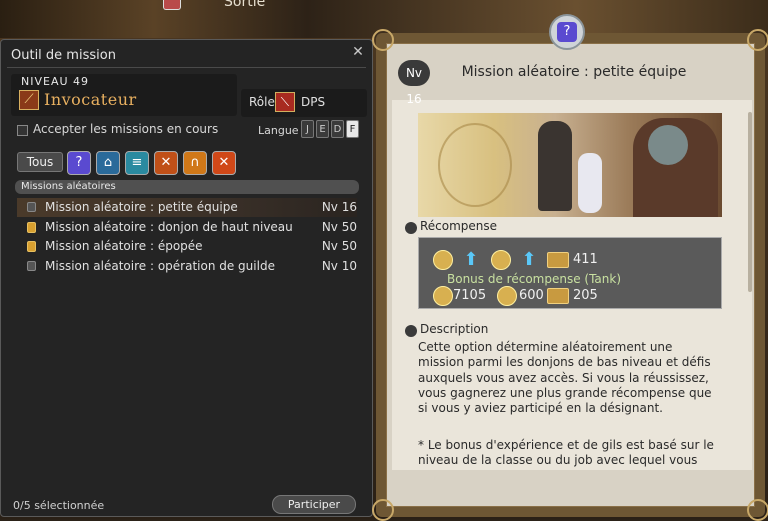 This screenshot has width=768, height=521. I want to click on divider, so click(186, 67).